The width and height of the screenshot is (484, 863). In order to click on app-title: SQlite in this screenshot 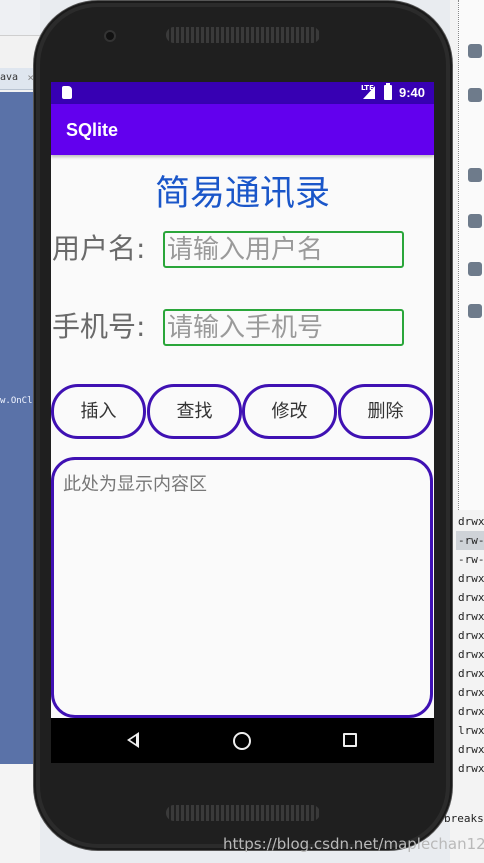, I will do `click(92, 130)`.